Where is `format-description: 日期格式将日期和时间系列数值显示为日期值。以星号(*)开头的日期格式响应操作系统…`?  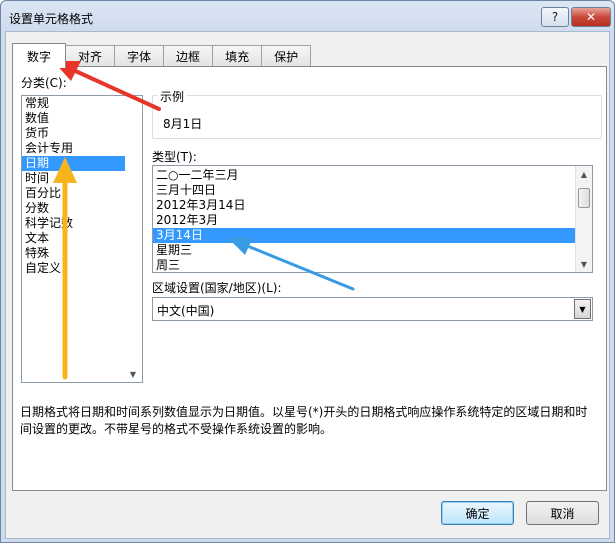
format-description: 日期格式将日期和时间系列数值显示为日期值。以星号(*)开头的日期格式响应操作系统… is located at coordinates (311, 421).